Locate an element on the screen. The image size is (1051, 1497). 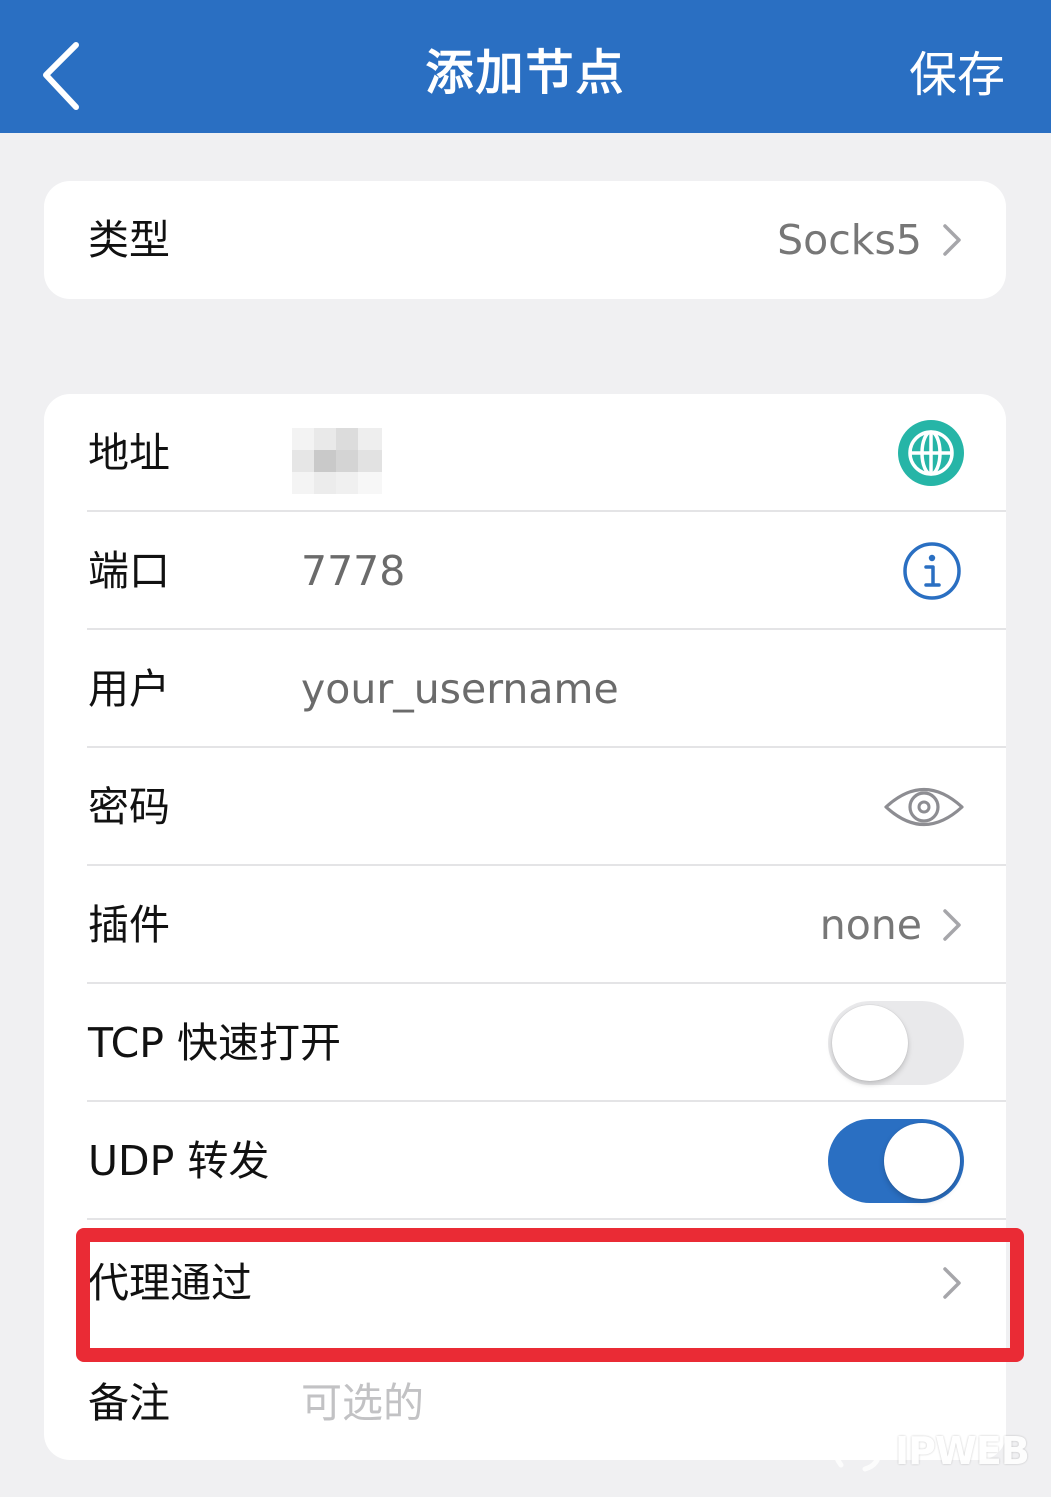
watermark: IPWEB is located at coordinates (932, 1448).